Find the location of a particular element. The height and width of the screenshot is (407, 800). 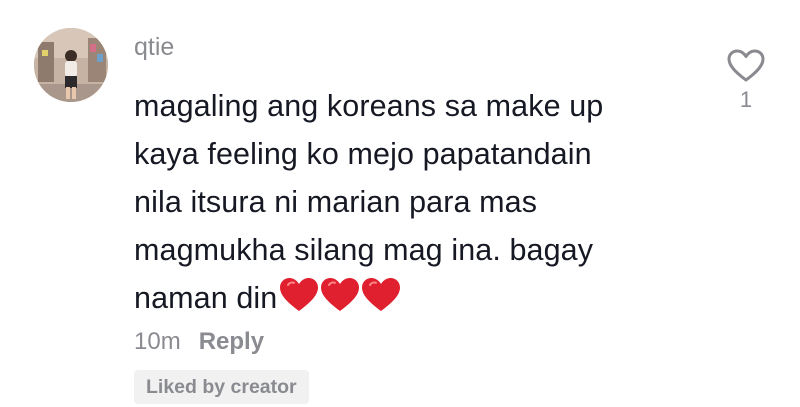

avatar is located at coordinates (71, 65).